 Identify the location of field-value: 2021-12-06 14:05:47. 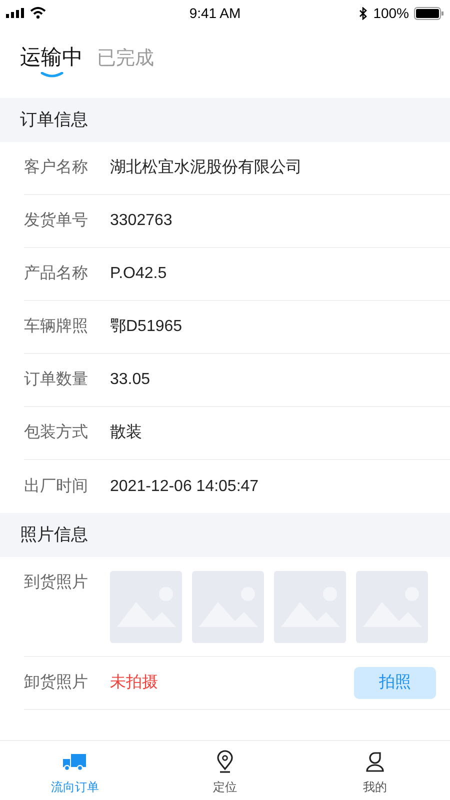
(184, 486).